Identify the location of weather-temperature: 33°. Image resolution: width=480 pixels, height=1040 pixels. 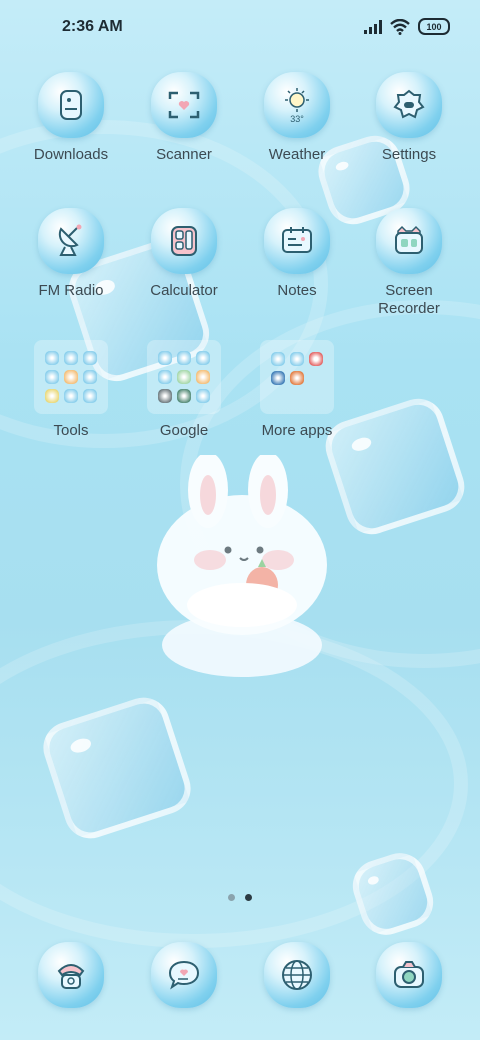
(297, 119).